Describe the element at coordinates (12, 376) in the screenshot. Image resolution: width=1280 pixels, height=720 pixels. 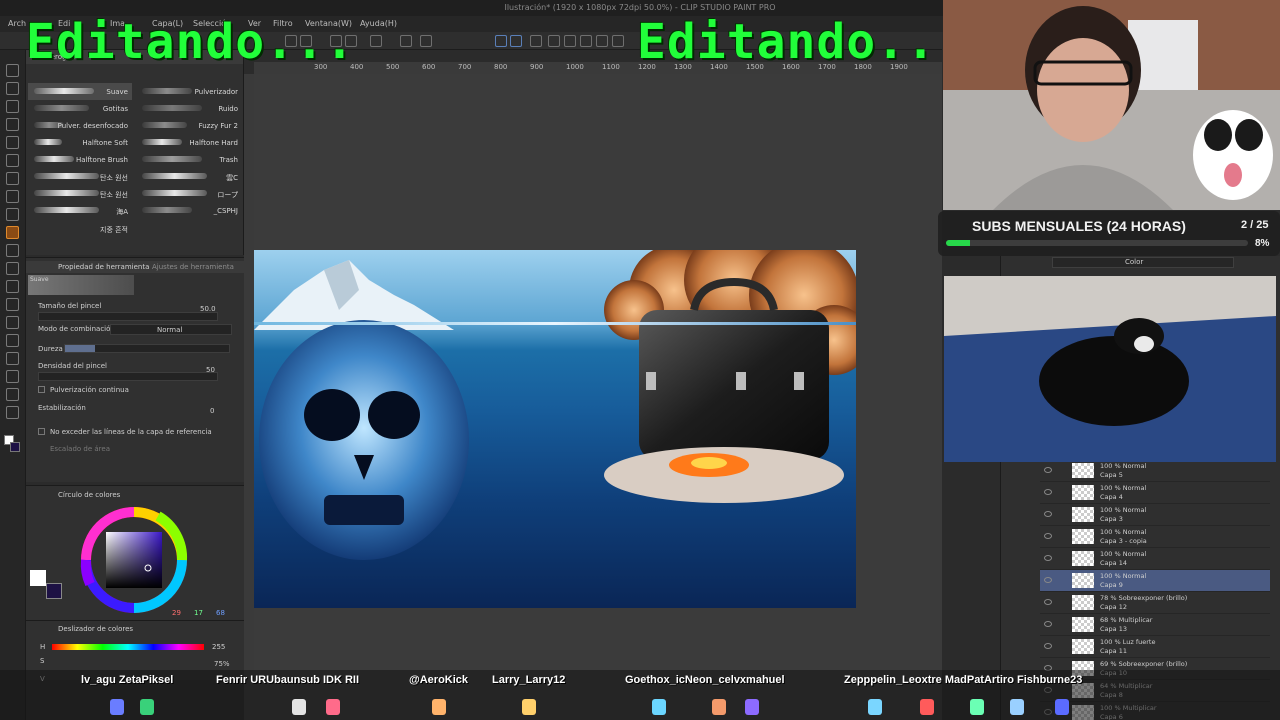
I see `text-tool-icon` at that location.